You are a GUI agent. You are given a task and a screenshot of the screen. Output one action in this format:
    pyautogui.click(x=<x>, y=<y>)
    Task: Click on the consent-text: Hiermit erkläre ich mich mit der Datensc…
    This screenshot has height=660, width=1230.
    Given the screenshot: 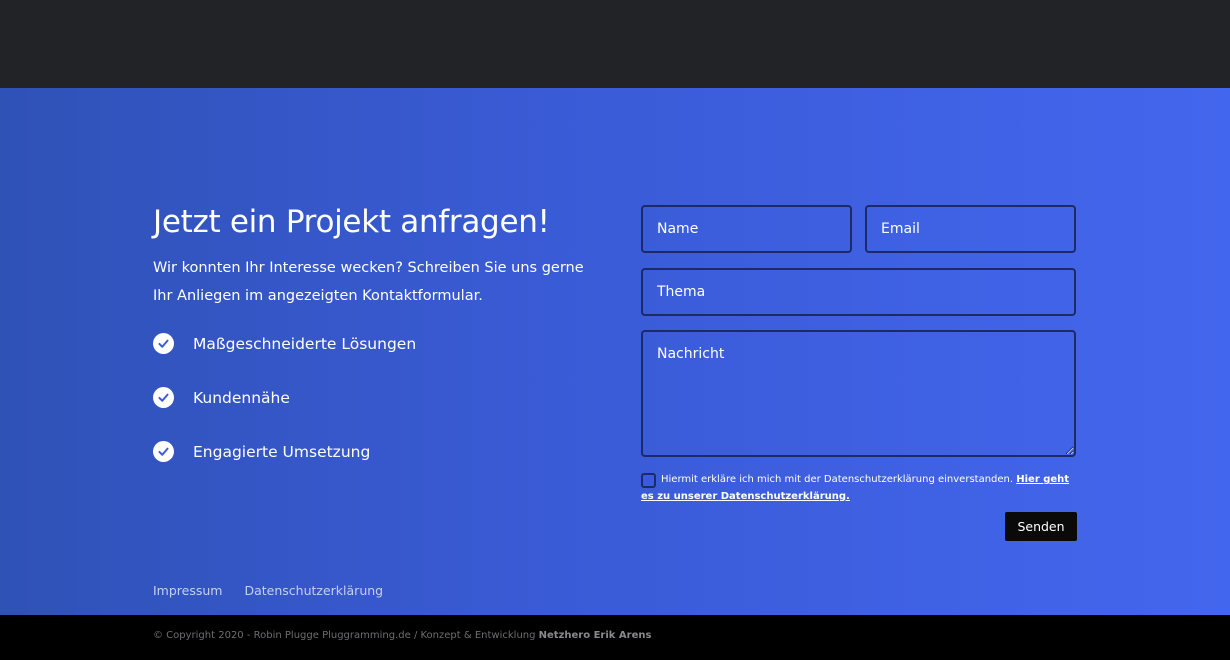 What is the action you would take?
    pyautogui.click(x=861, y=488)
    